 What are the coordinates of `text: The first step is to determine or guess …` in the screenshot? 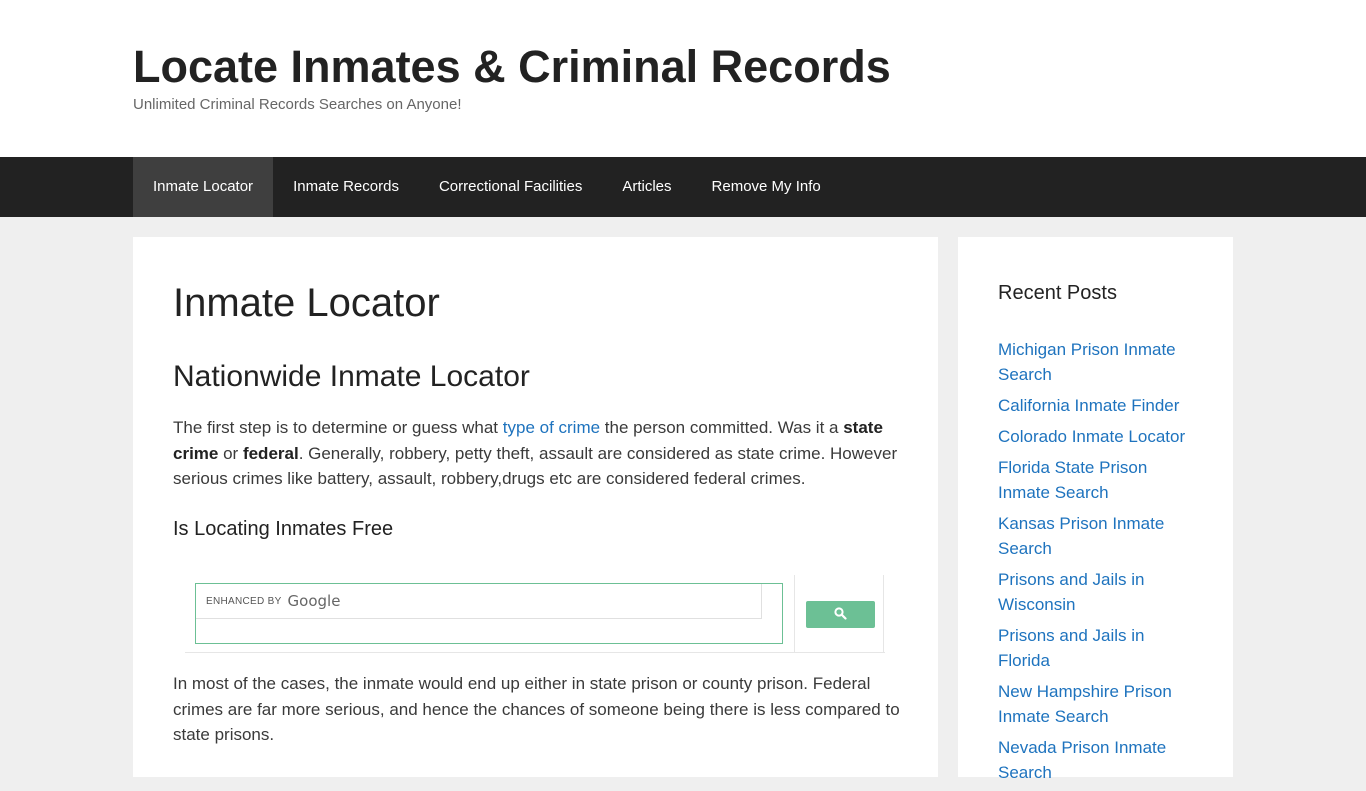 It's located at (338, 427).